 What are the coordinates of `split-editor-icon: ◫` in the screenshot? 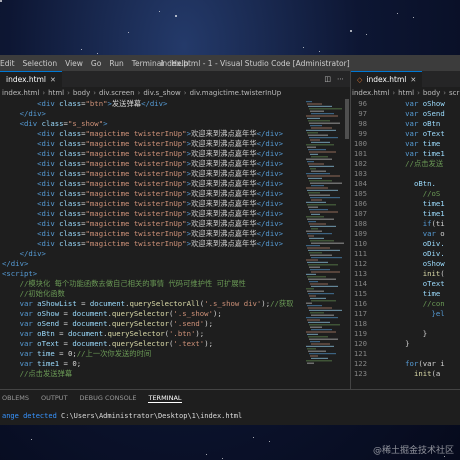 It's located at (327, 79).